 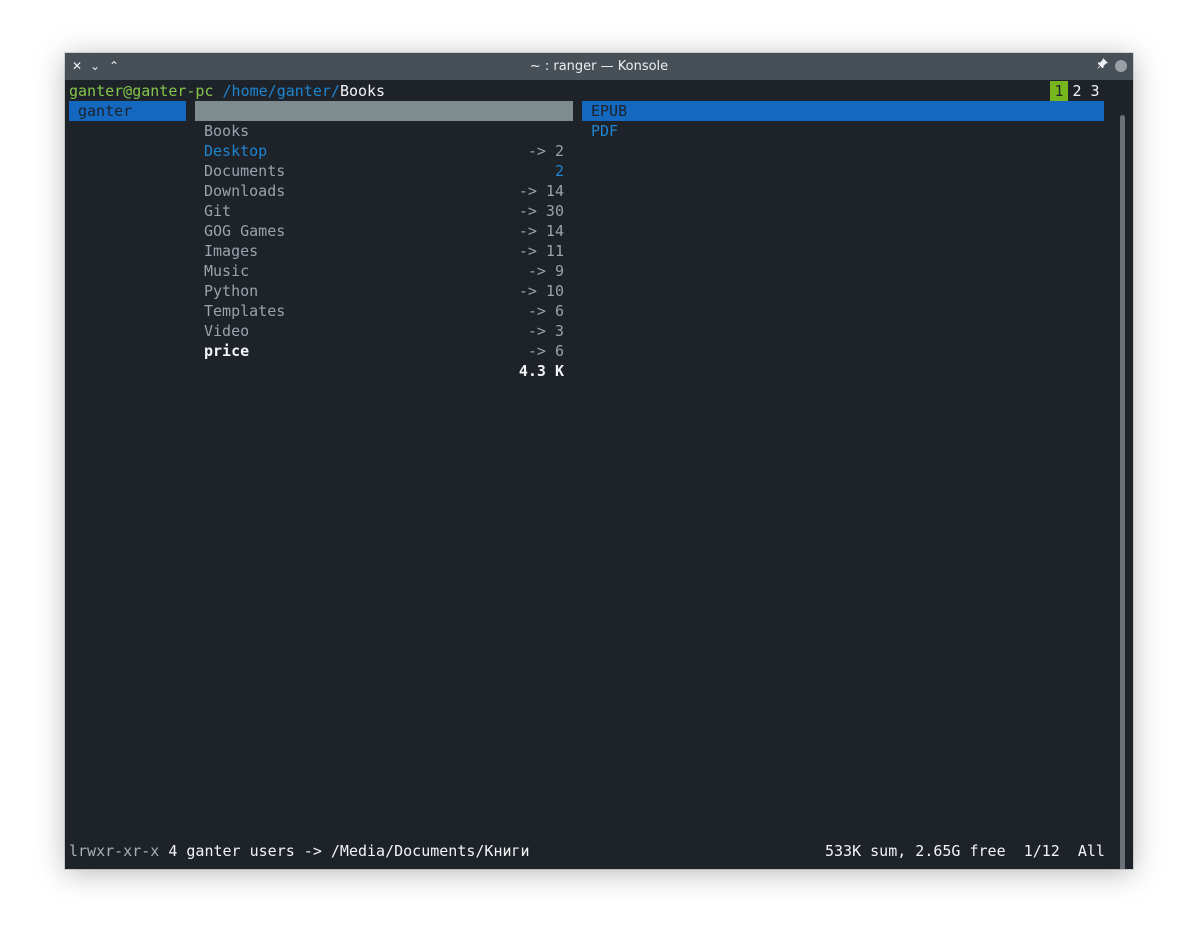 What do you see at coordinates (127, 111) in the screenshot?
I see `parent-item-ganter: ganter` at bounding box center [127, 111].